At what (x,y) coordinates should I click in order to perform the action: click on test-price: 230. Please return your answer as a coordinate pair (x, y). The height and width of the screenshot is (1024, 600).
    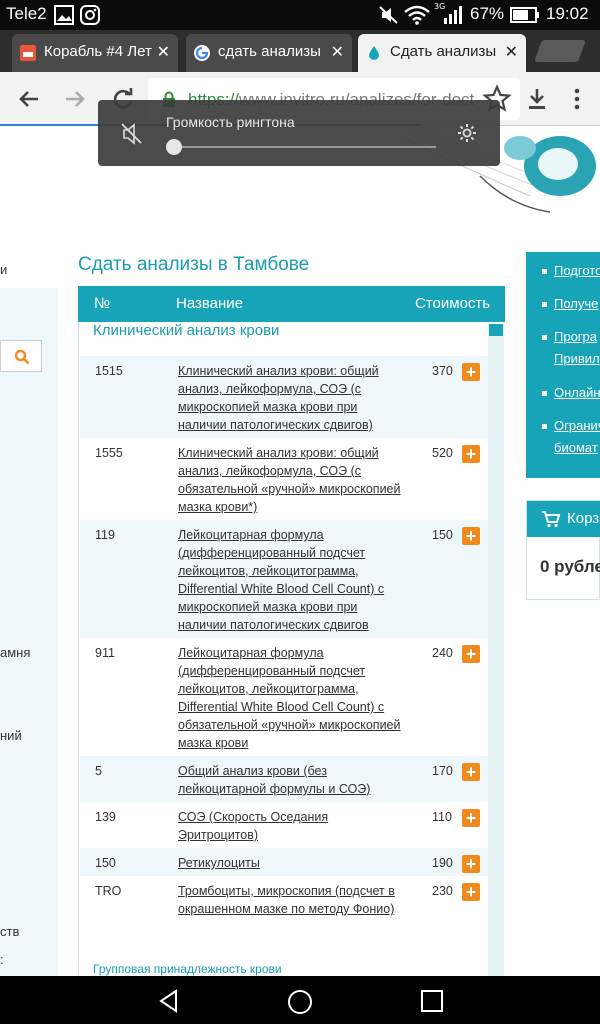
    Looking at the image, I should click on (442, 891).